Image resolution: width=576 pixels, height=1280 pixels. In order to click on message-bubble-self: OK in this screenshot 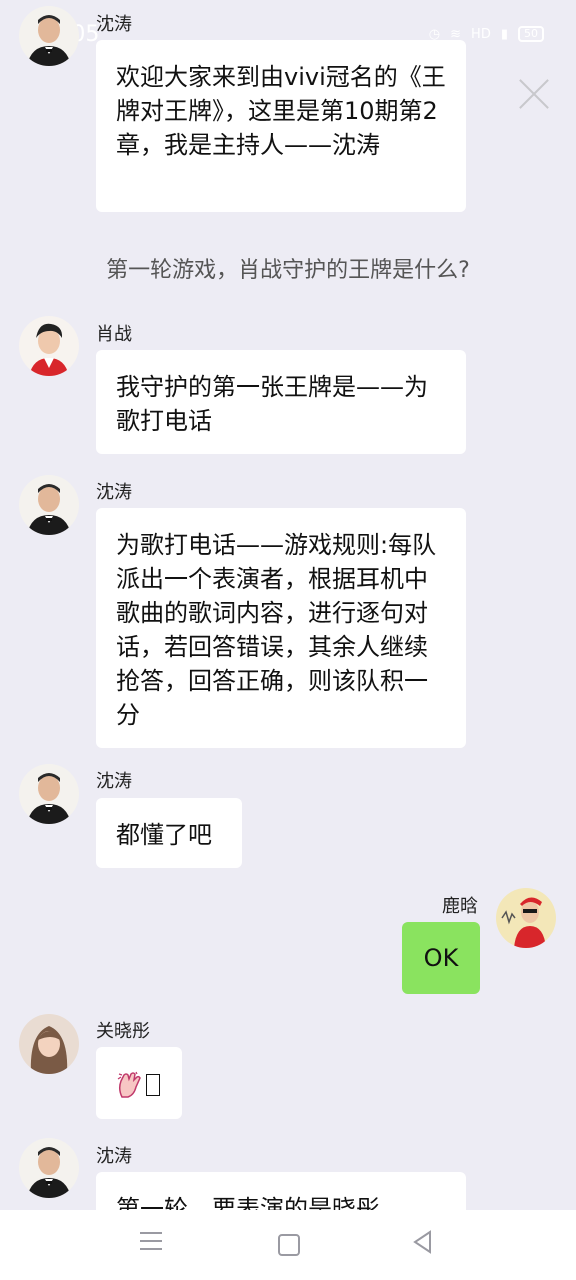, I will do `click(441, 958)`.